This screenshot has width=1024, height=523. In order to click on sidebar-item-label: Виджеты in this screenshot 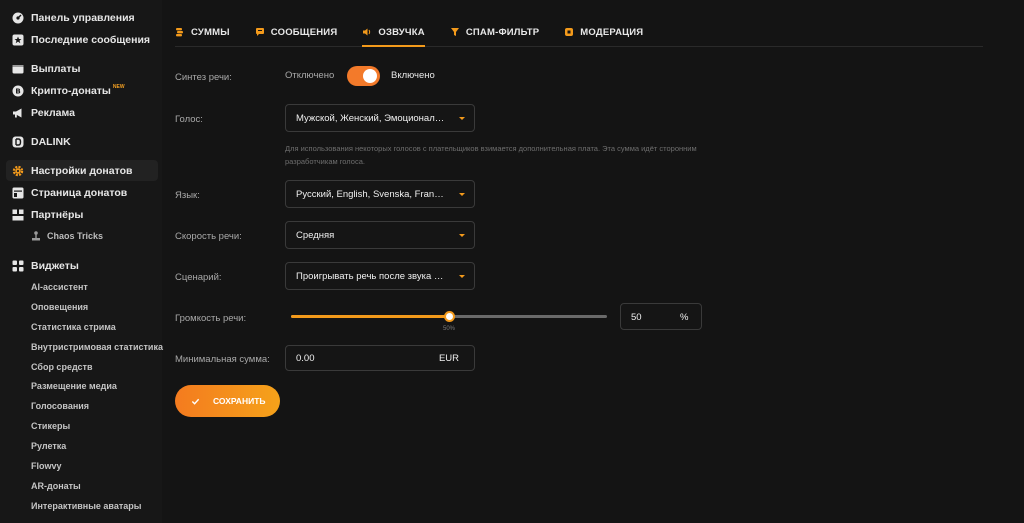, I will do `click(55, 265)`.